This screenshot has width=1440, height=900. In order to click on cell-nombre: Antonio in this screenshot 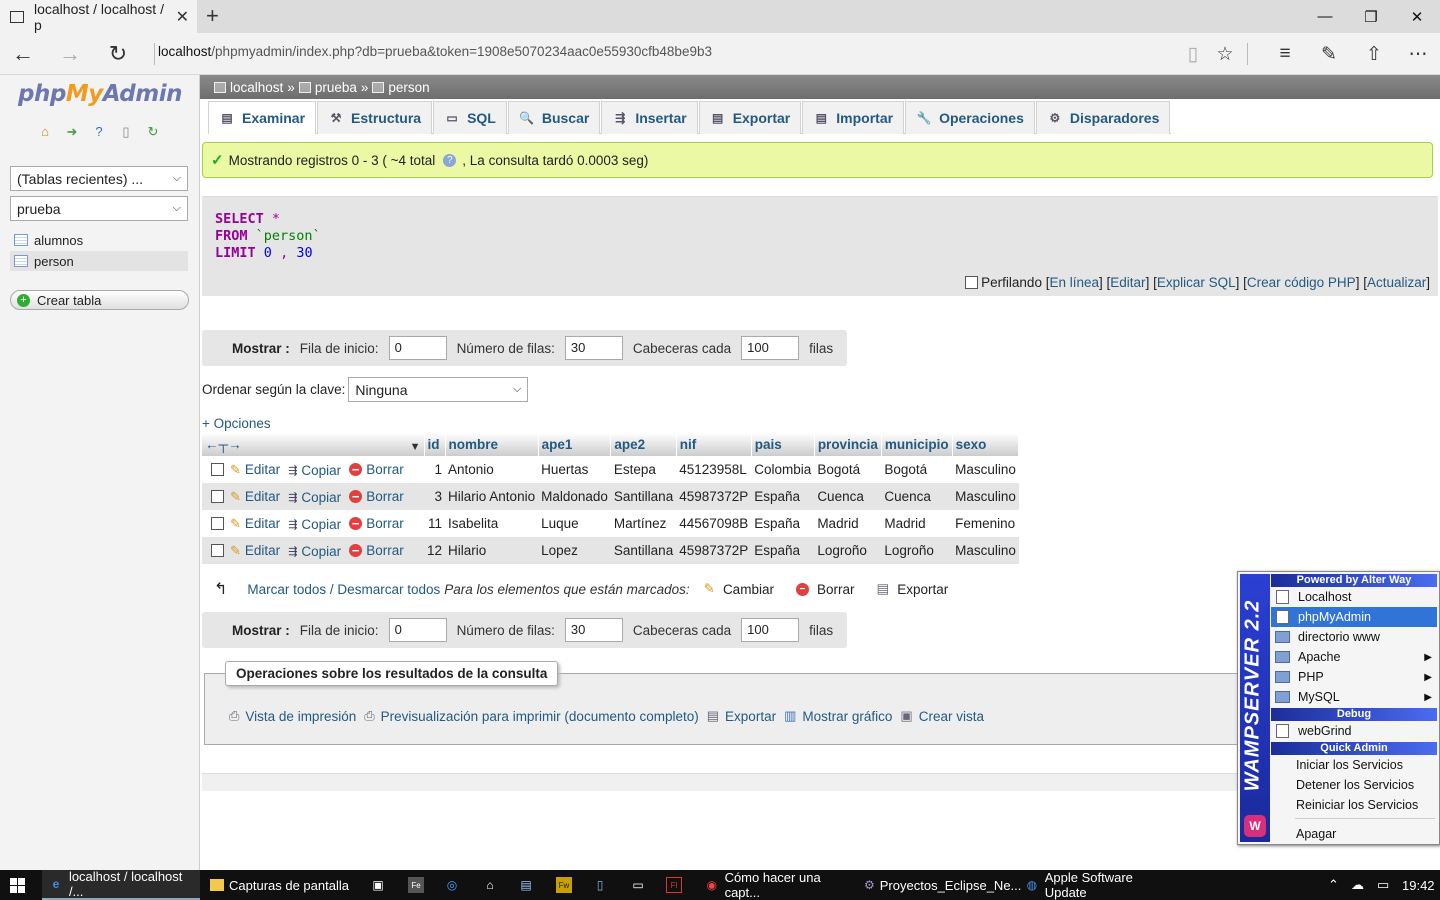, I will do `click(492, 469)`.